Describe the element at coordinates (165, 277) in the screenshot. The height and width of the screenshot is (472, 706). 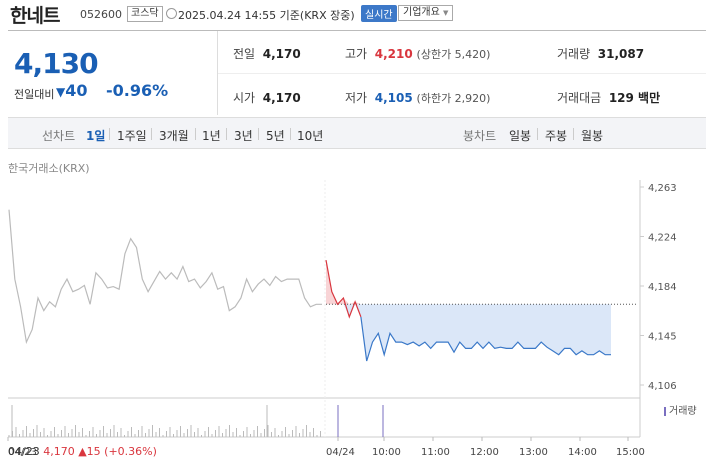
I see `prev-day-line` at that location.